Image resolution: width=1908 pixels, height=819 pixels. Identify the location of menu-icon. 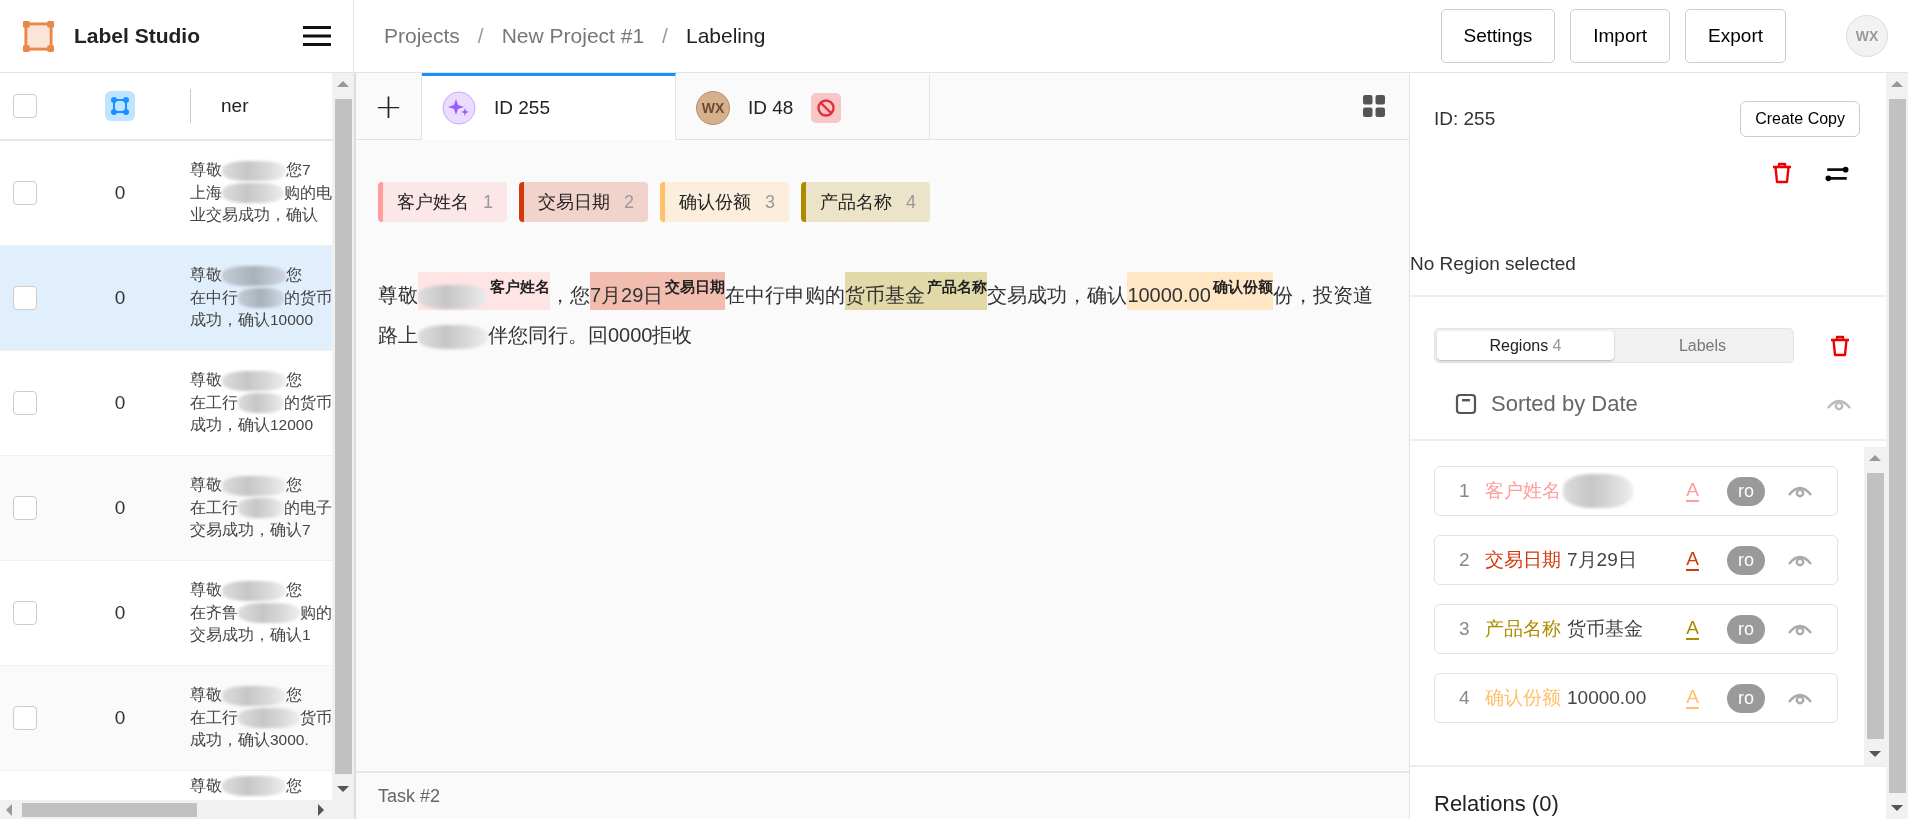
(317, 36).